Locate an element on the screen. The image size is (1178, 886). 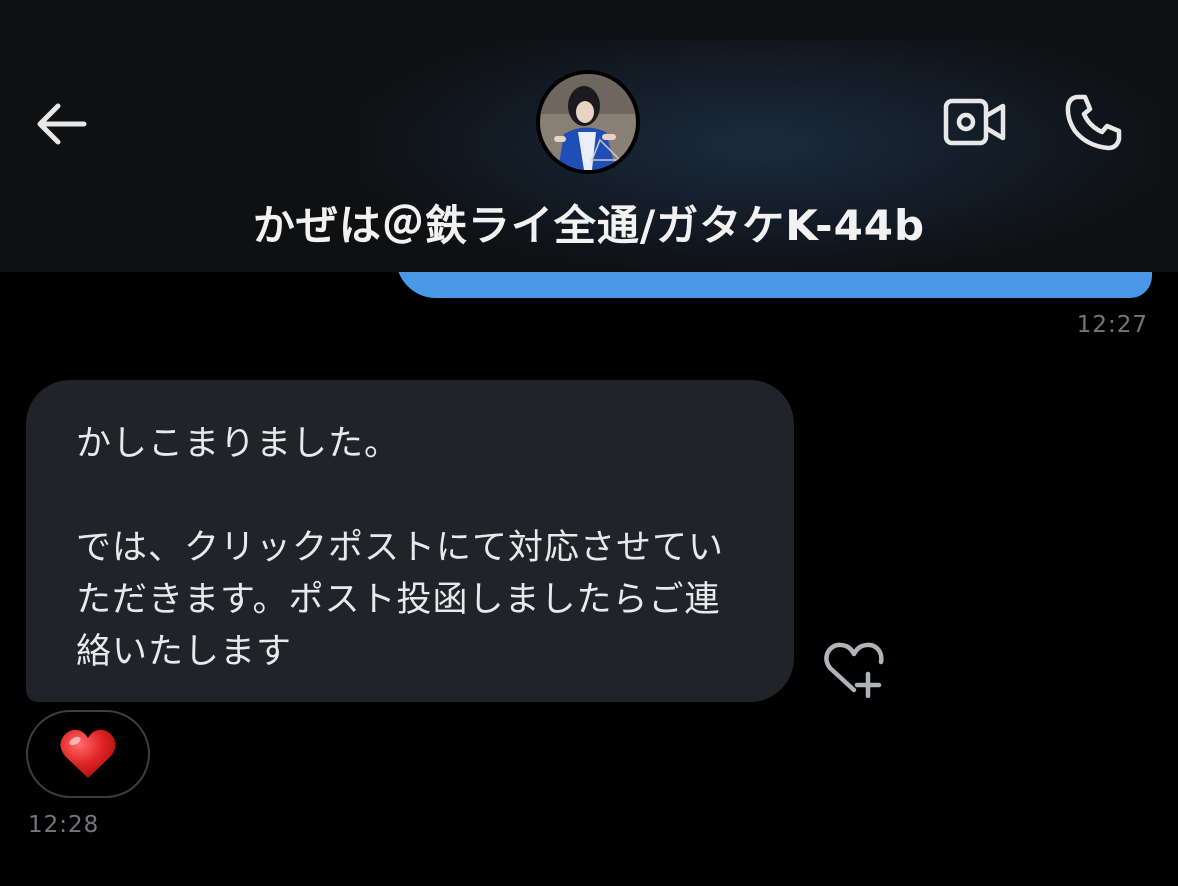
contact-avatar is located at coordinates (588, 122).